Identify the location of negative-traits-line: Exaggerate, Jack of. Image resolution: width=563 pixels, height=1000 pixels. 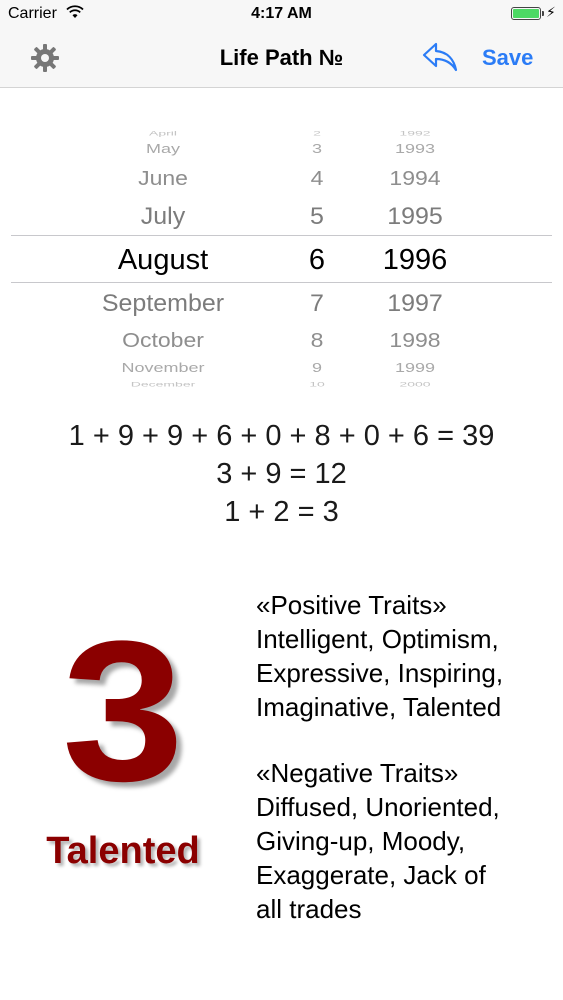
(371, 875).